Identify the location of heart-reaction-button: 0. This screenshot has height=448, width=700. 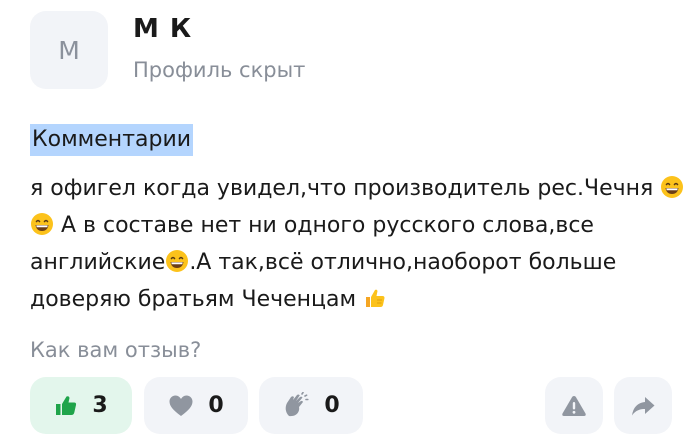
(196, 405).